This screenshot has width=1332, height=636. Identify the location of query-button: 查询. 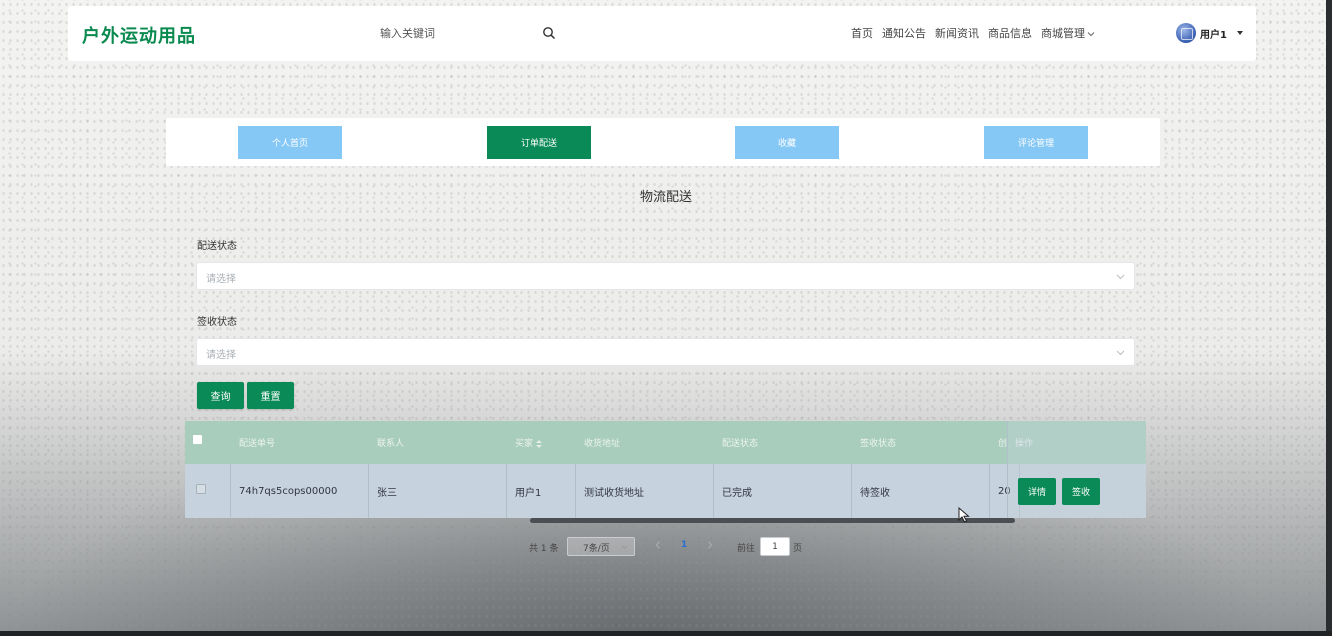
(220, 395).